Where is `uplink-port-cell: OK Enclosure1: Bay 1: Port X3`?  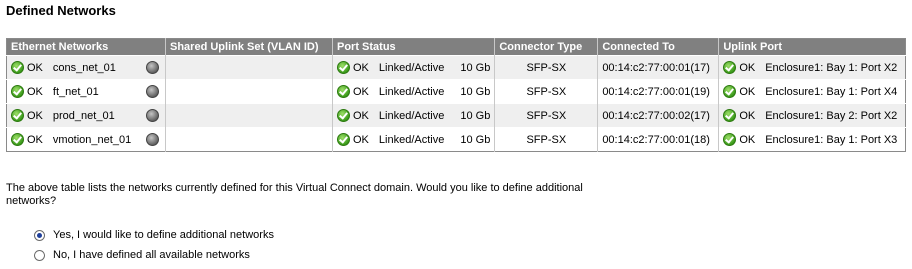
uplink-port-cell: OK Enclosure1: Bay 1: Port X3 is located at coordinates (812, 139).